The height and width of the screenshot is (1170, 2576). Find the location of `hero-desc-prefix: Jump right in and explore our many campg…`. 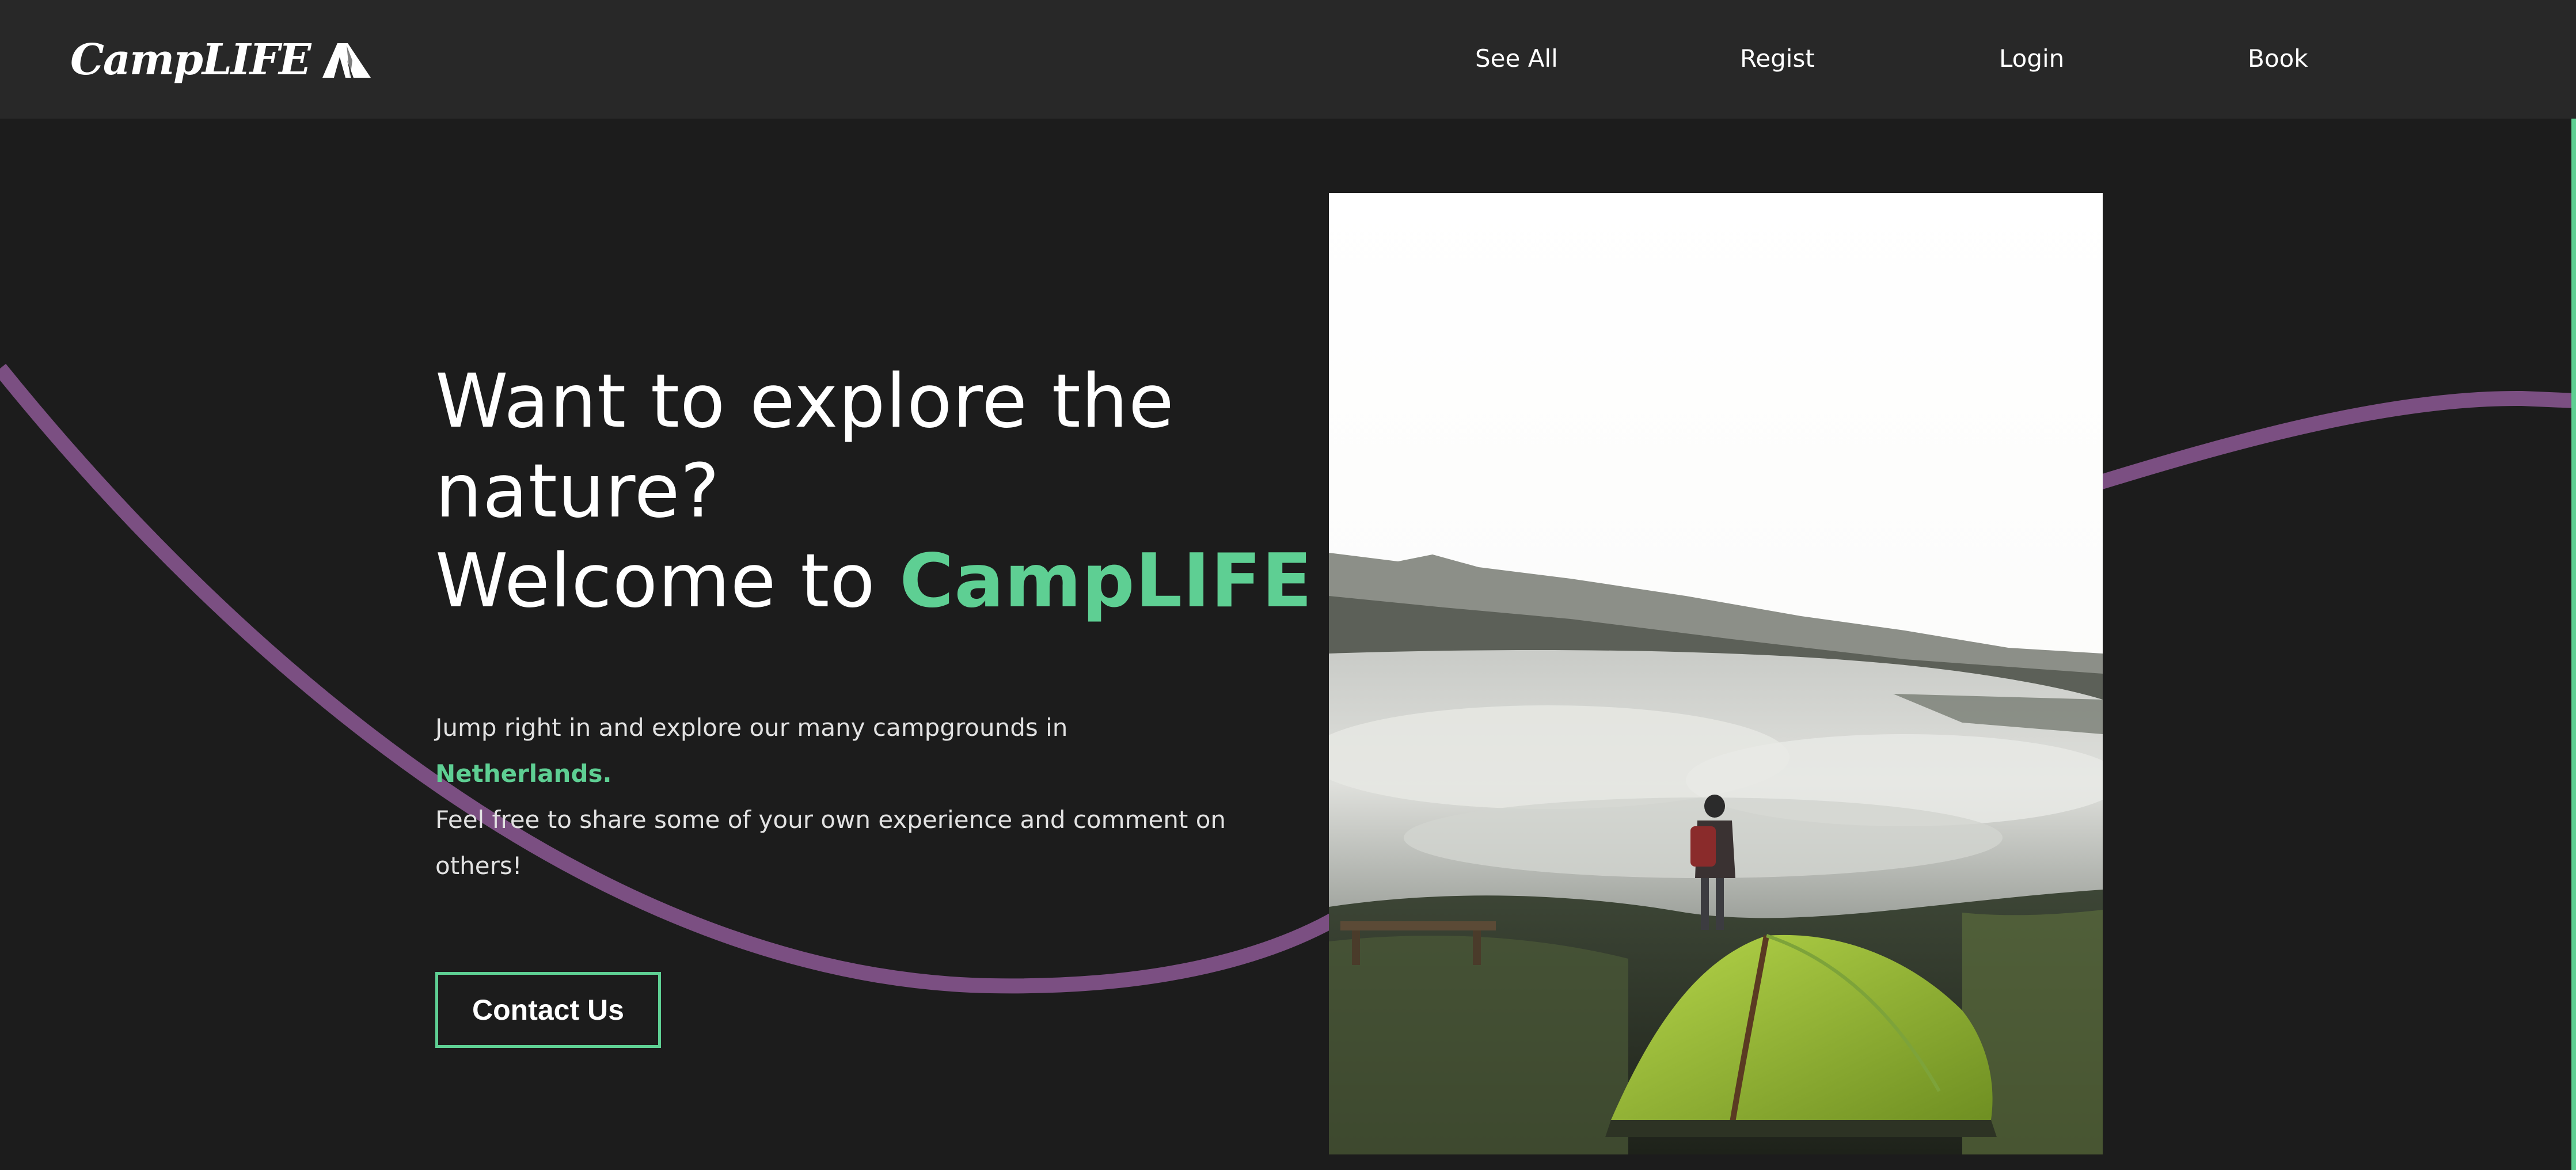

hero-desc-prefix: Jump right in and explore our many campg… is located at coordinates (752, 727).